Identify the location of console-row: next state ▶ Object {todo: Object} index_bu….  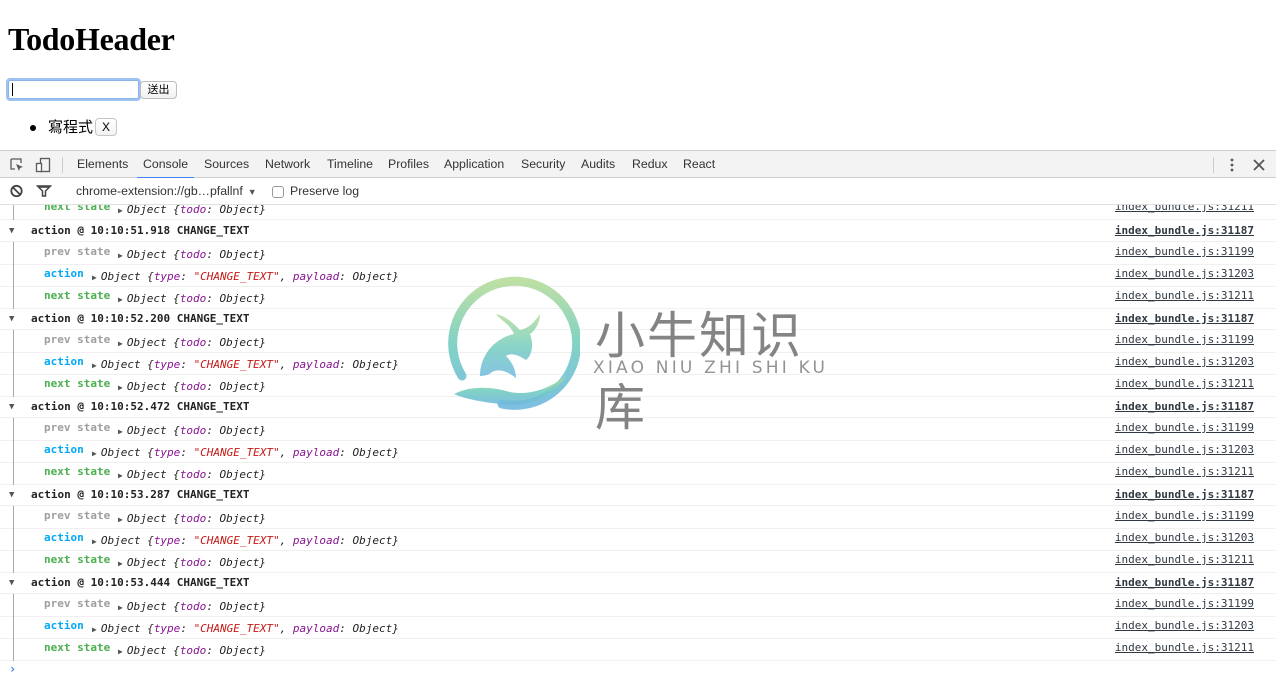
(638, 561).